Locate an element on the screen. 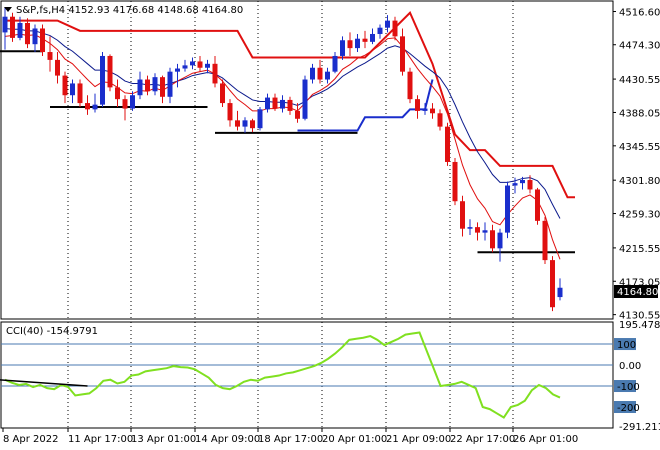  price-tick-label: 4474.30 is located at coordinates (639, 46).